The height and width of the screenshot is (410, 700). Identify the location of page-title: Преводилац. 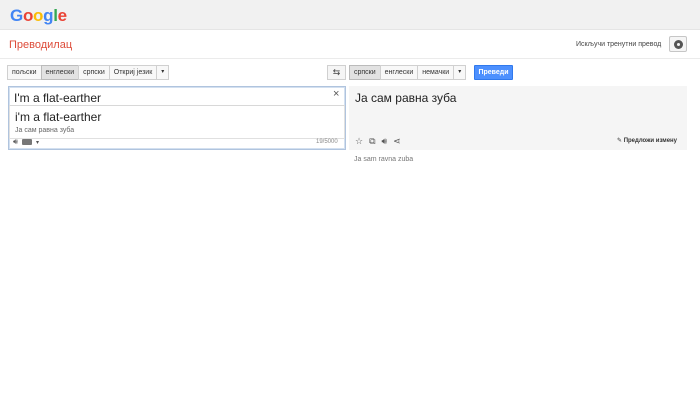
(41, 45).